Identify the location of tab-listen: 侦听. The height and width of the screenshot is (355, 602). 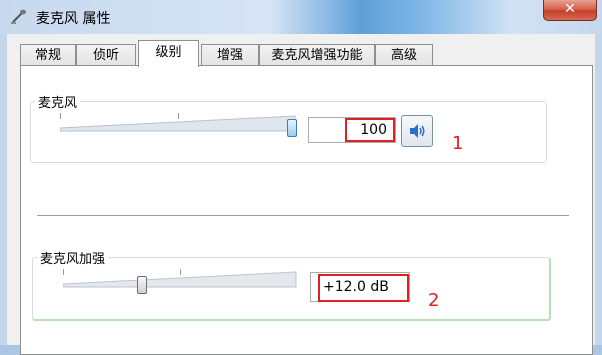
(106, 55).